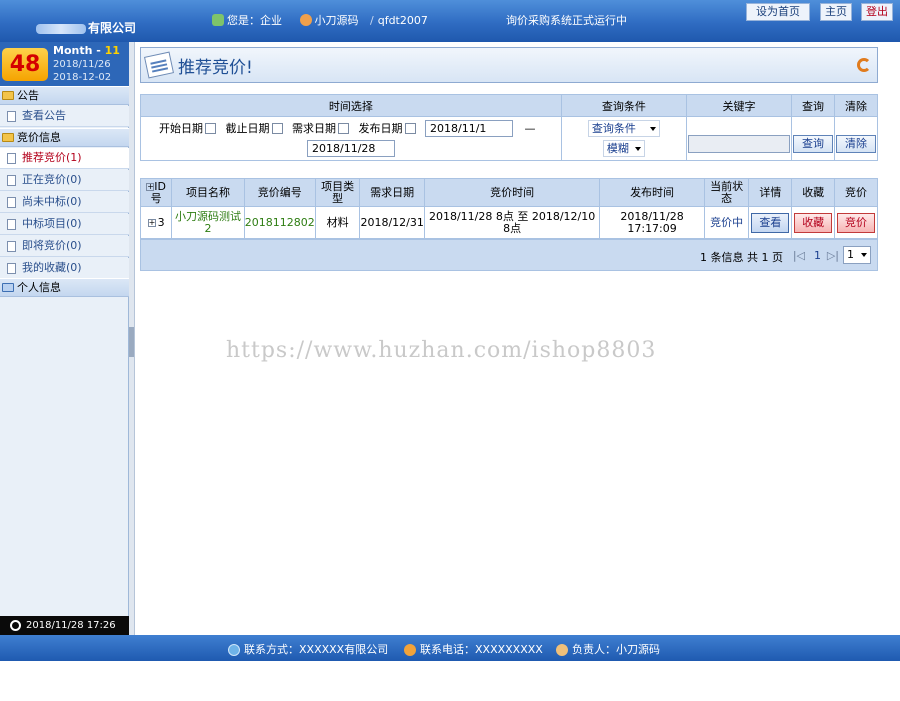 The image size is (900, 701). I want to click on sidebar-item-label: 中标项目(0), so click(52, 223).